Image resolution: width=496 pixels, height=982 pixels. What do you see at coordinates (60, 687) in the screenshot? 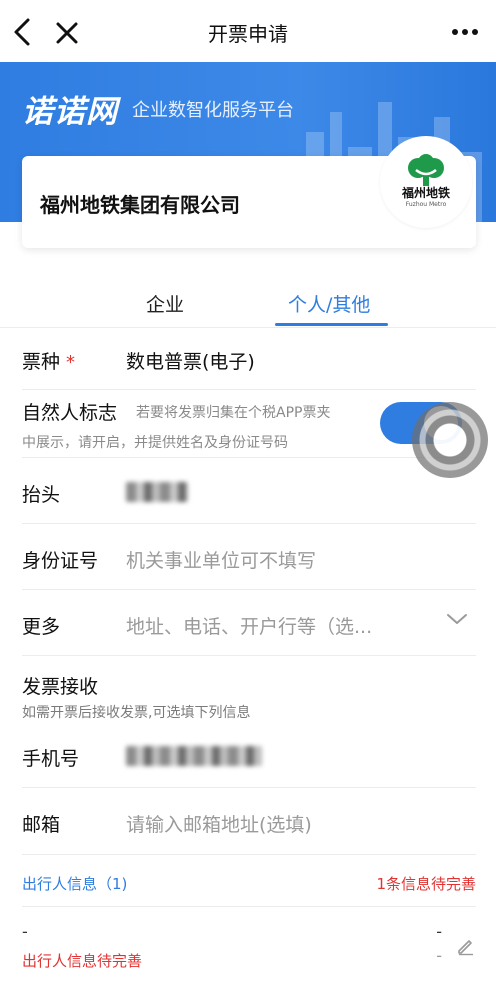
I see `invoice-receive-title: 发票接收` at bounding box center [60, 687].